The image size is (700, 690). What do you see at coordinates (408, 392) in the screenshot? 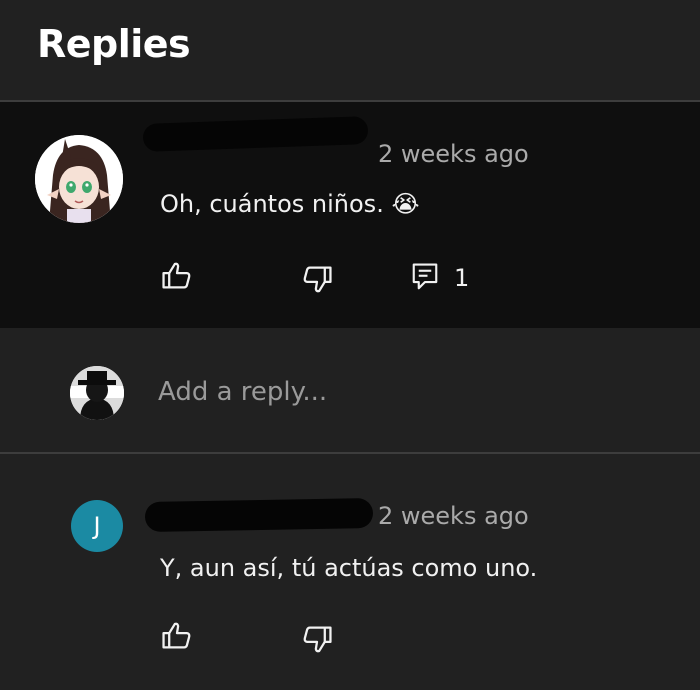
I see `reply-input` at bounding box center [408, 392].